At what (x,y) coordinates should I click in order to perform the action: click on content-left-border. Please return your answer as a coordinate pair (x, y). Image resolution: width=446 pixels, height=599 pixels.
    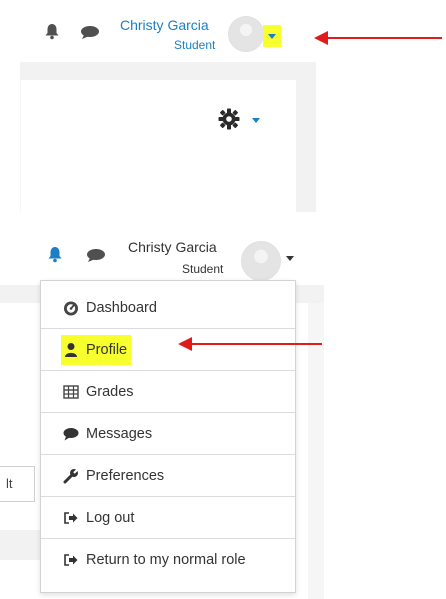
    Looking at the image, I should click on (20, 146).